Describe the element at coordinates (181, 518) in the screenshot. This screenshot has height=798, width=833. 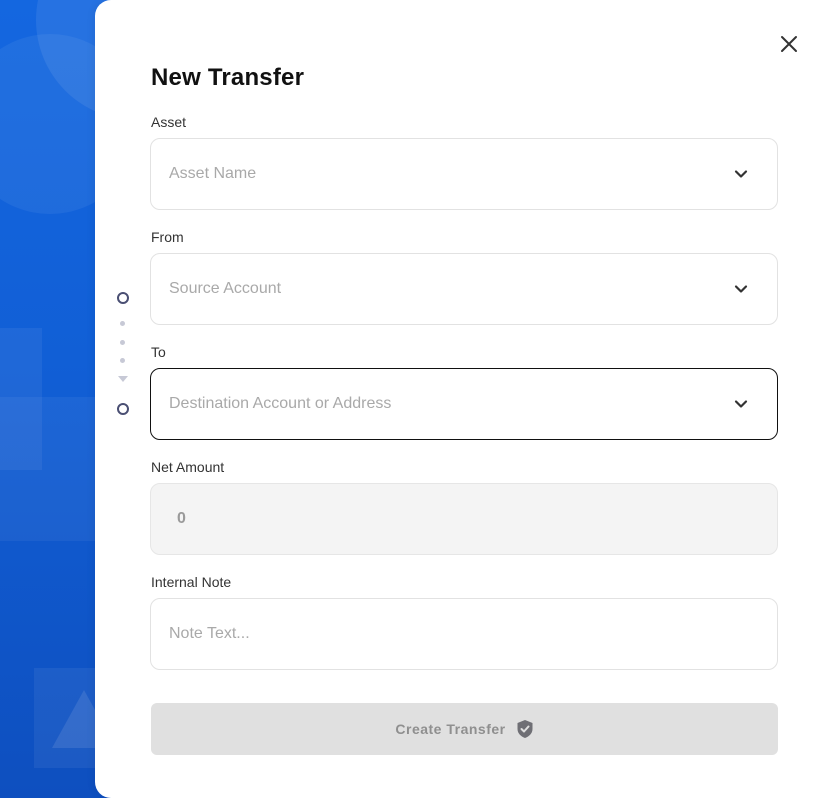
I see `net-amount-value: 0` at that location.